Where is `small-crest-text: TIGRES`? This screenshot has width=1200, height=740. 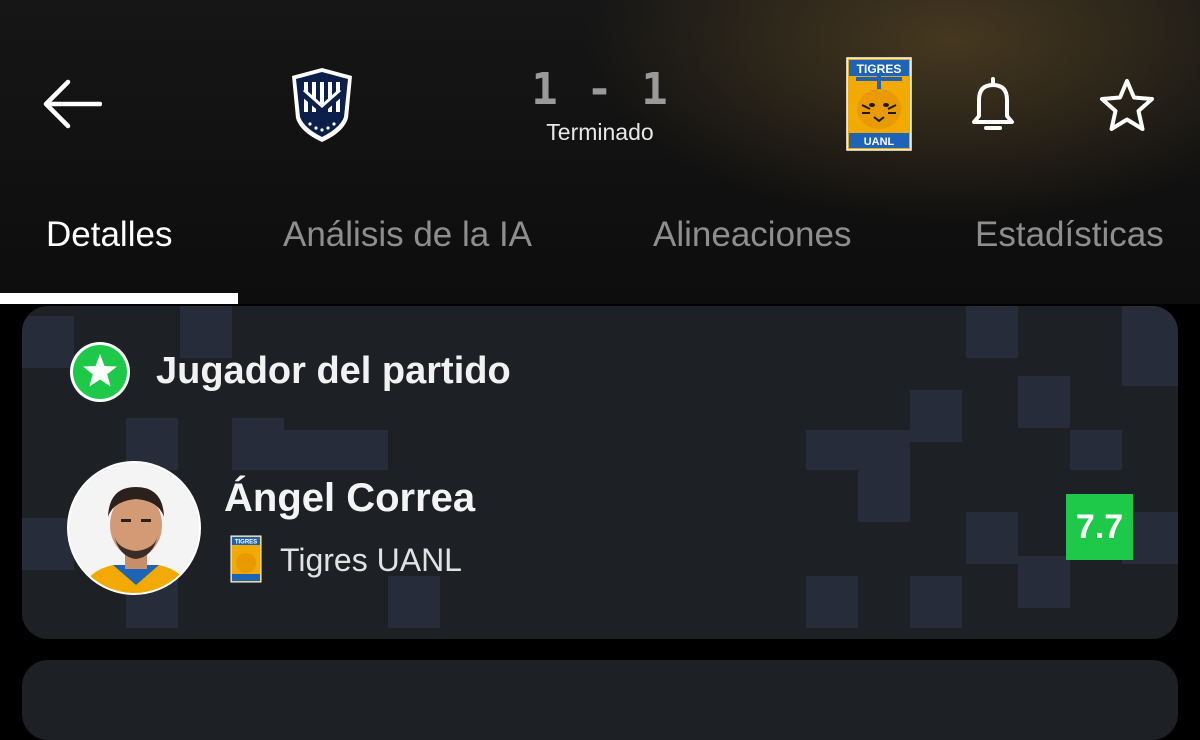
small-crest-text: TIGRES is located at coordinates (246, 543).